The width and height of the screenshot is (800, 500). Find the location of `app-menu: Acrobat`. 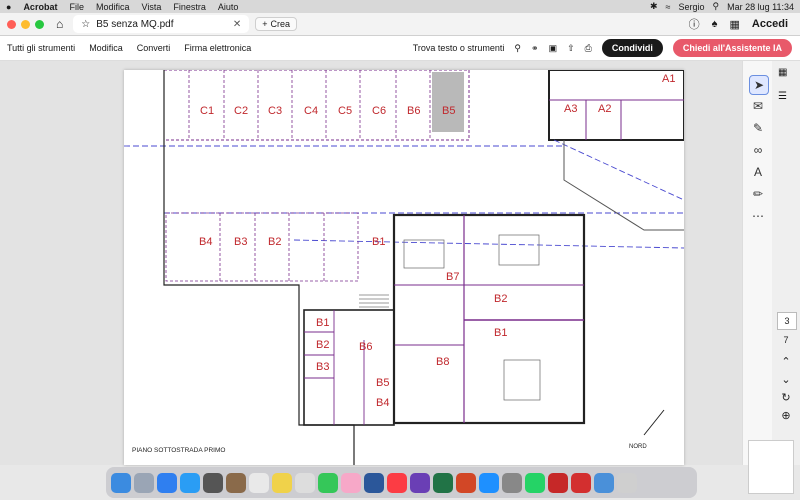

app-menu: Acrobat is located at coordinates (40, 7).